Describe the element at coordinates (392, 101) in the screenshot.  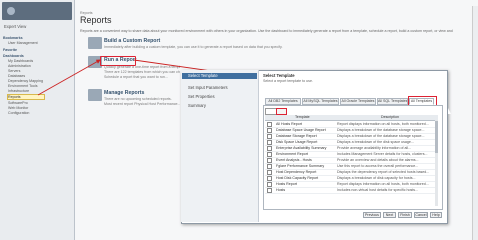
I see `tab-all-sql-templates: All SQL Templates` at that location.